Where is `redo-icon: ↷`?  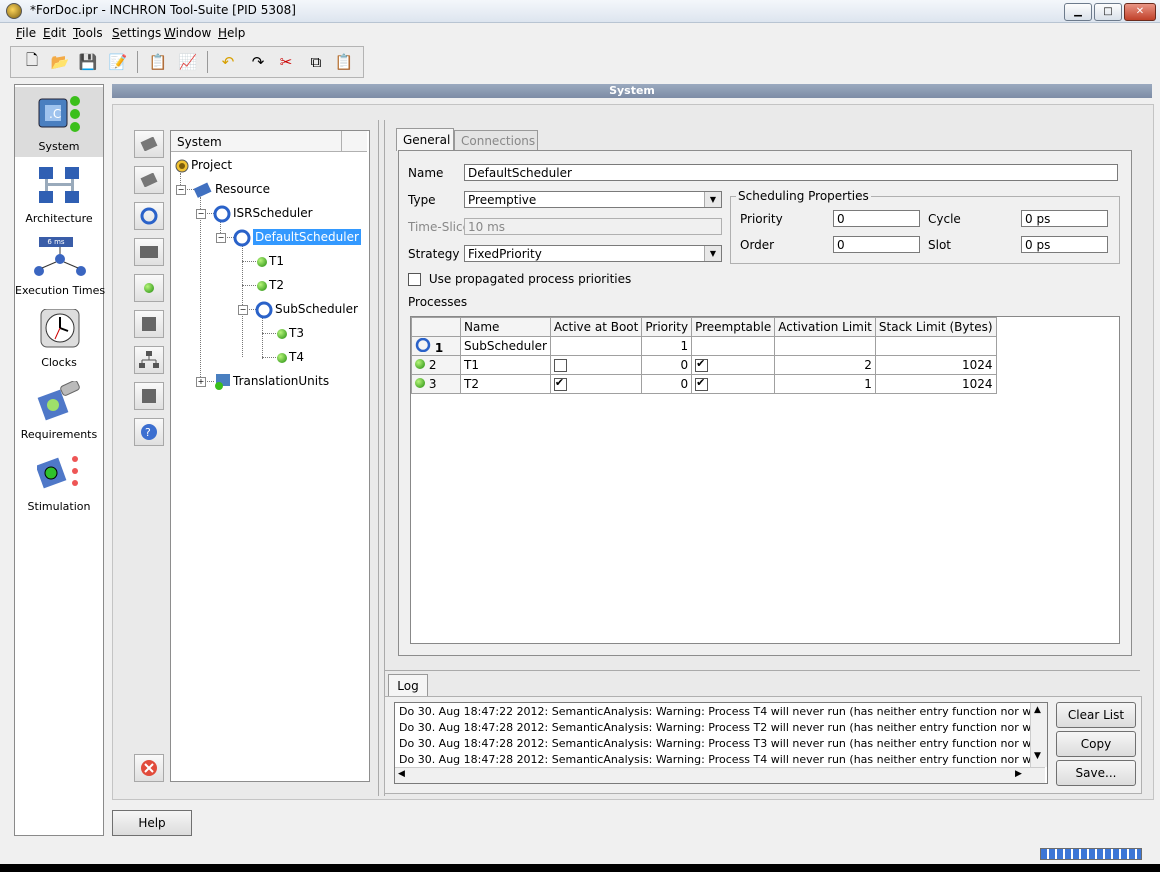
redo-icon: ↷ is located at coordinates (258, 62).